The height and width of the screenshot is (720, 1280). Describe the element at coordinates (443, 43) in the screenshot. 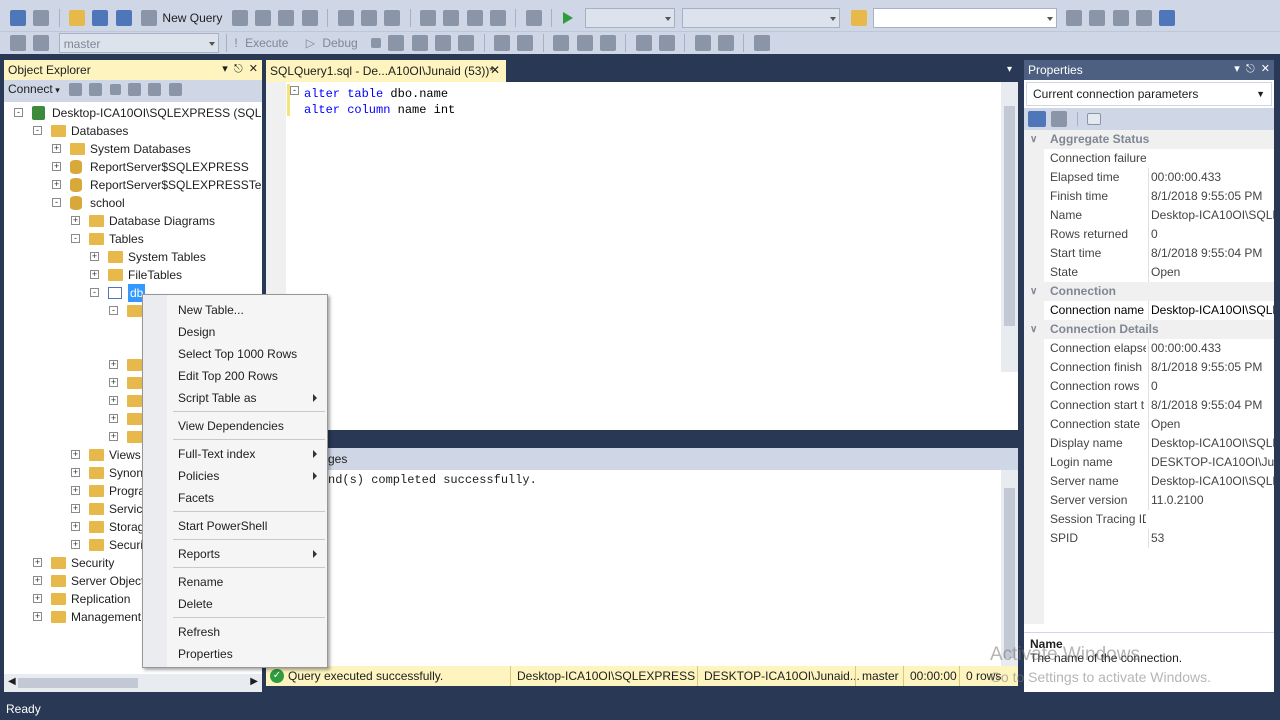

I see `query-designer-icon` at that location.